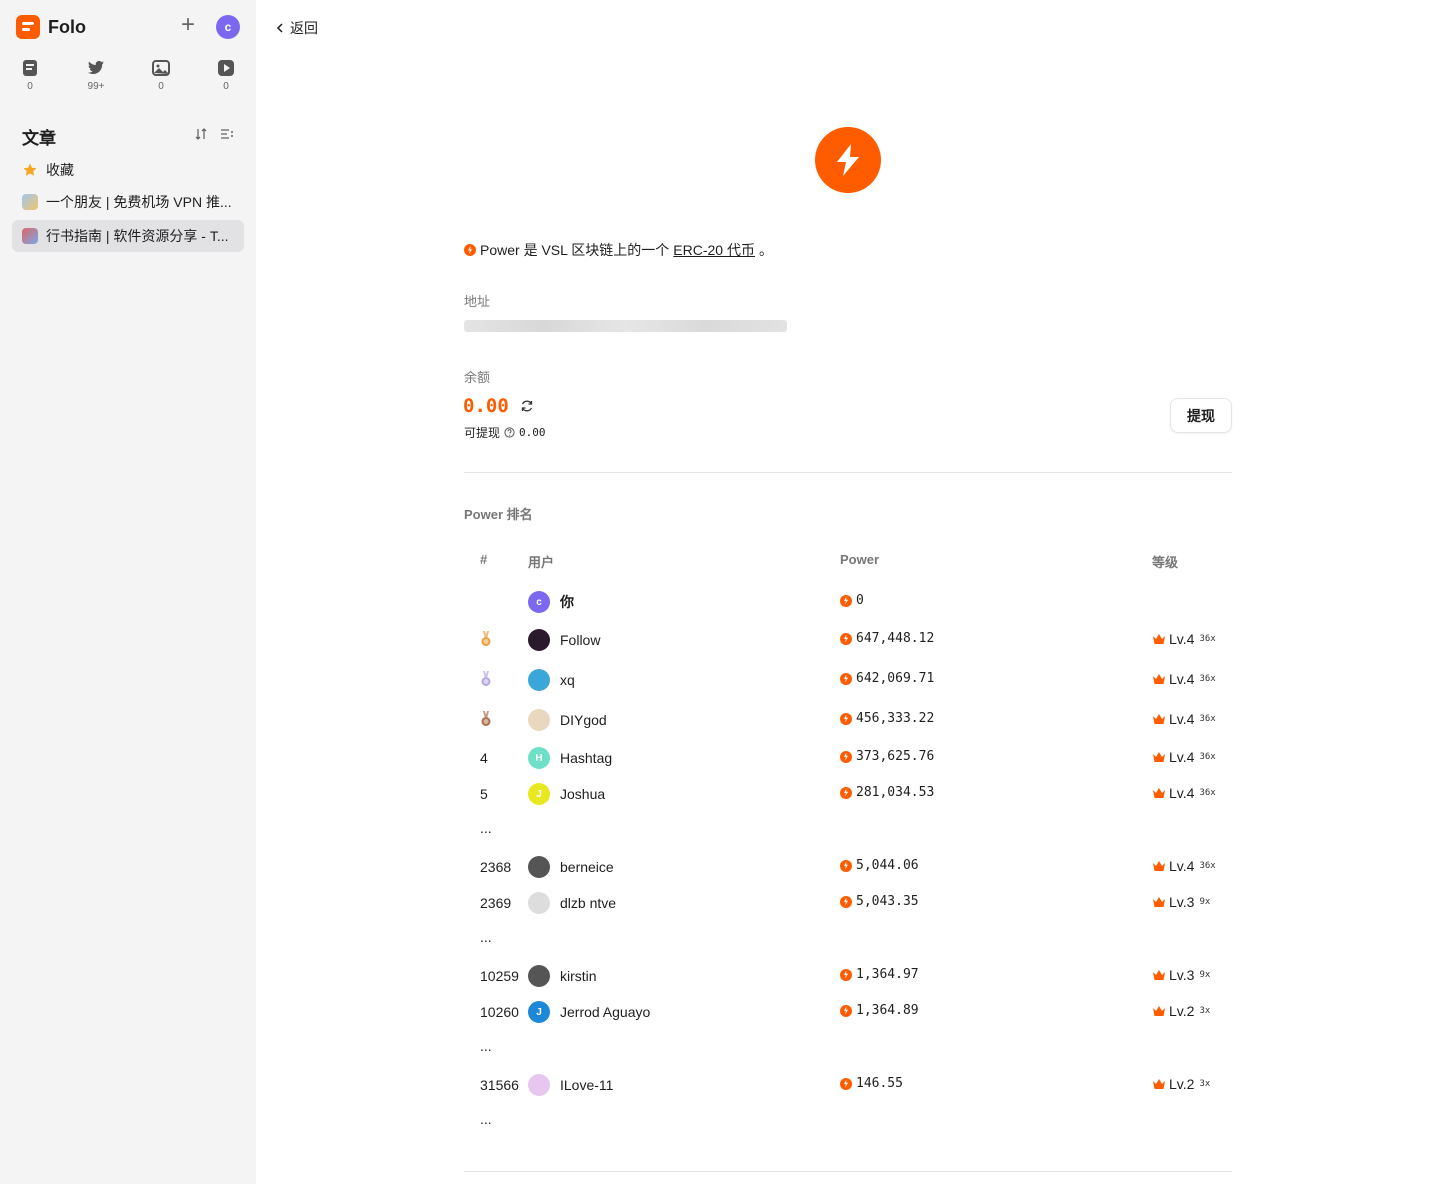 This screenshot has width=1440, height=1184. What do you see at coordinates (848, 641) in the screenshot?
I see `table-row: Follow 647,448.12 Lv.4 36x` at bounding box center [848, 641].